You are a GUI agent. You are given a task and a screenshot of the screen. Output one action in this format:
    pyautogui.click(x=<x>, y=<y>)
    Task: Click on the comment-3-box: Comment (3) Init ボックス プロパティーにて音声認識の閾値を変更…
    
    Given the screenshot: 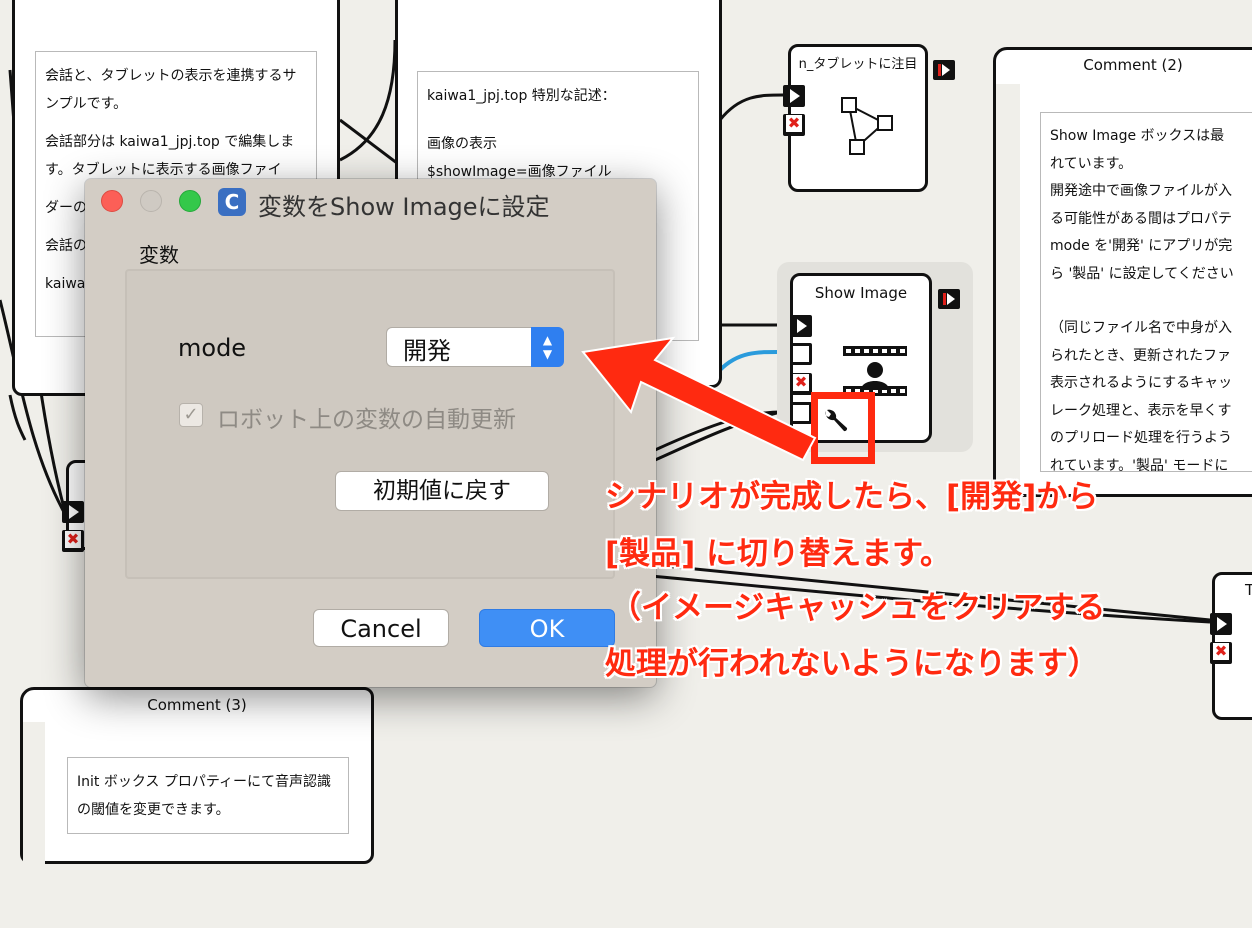 What is the action you would take?
    pyautogui.click(x=197, y=775)
    